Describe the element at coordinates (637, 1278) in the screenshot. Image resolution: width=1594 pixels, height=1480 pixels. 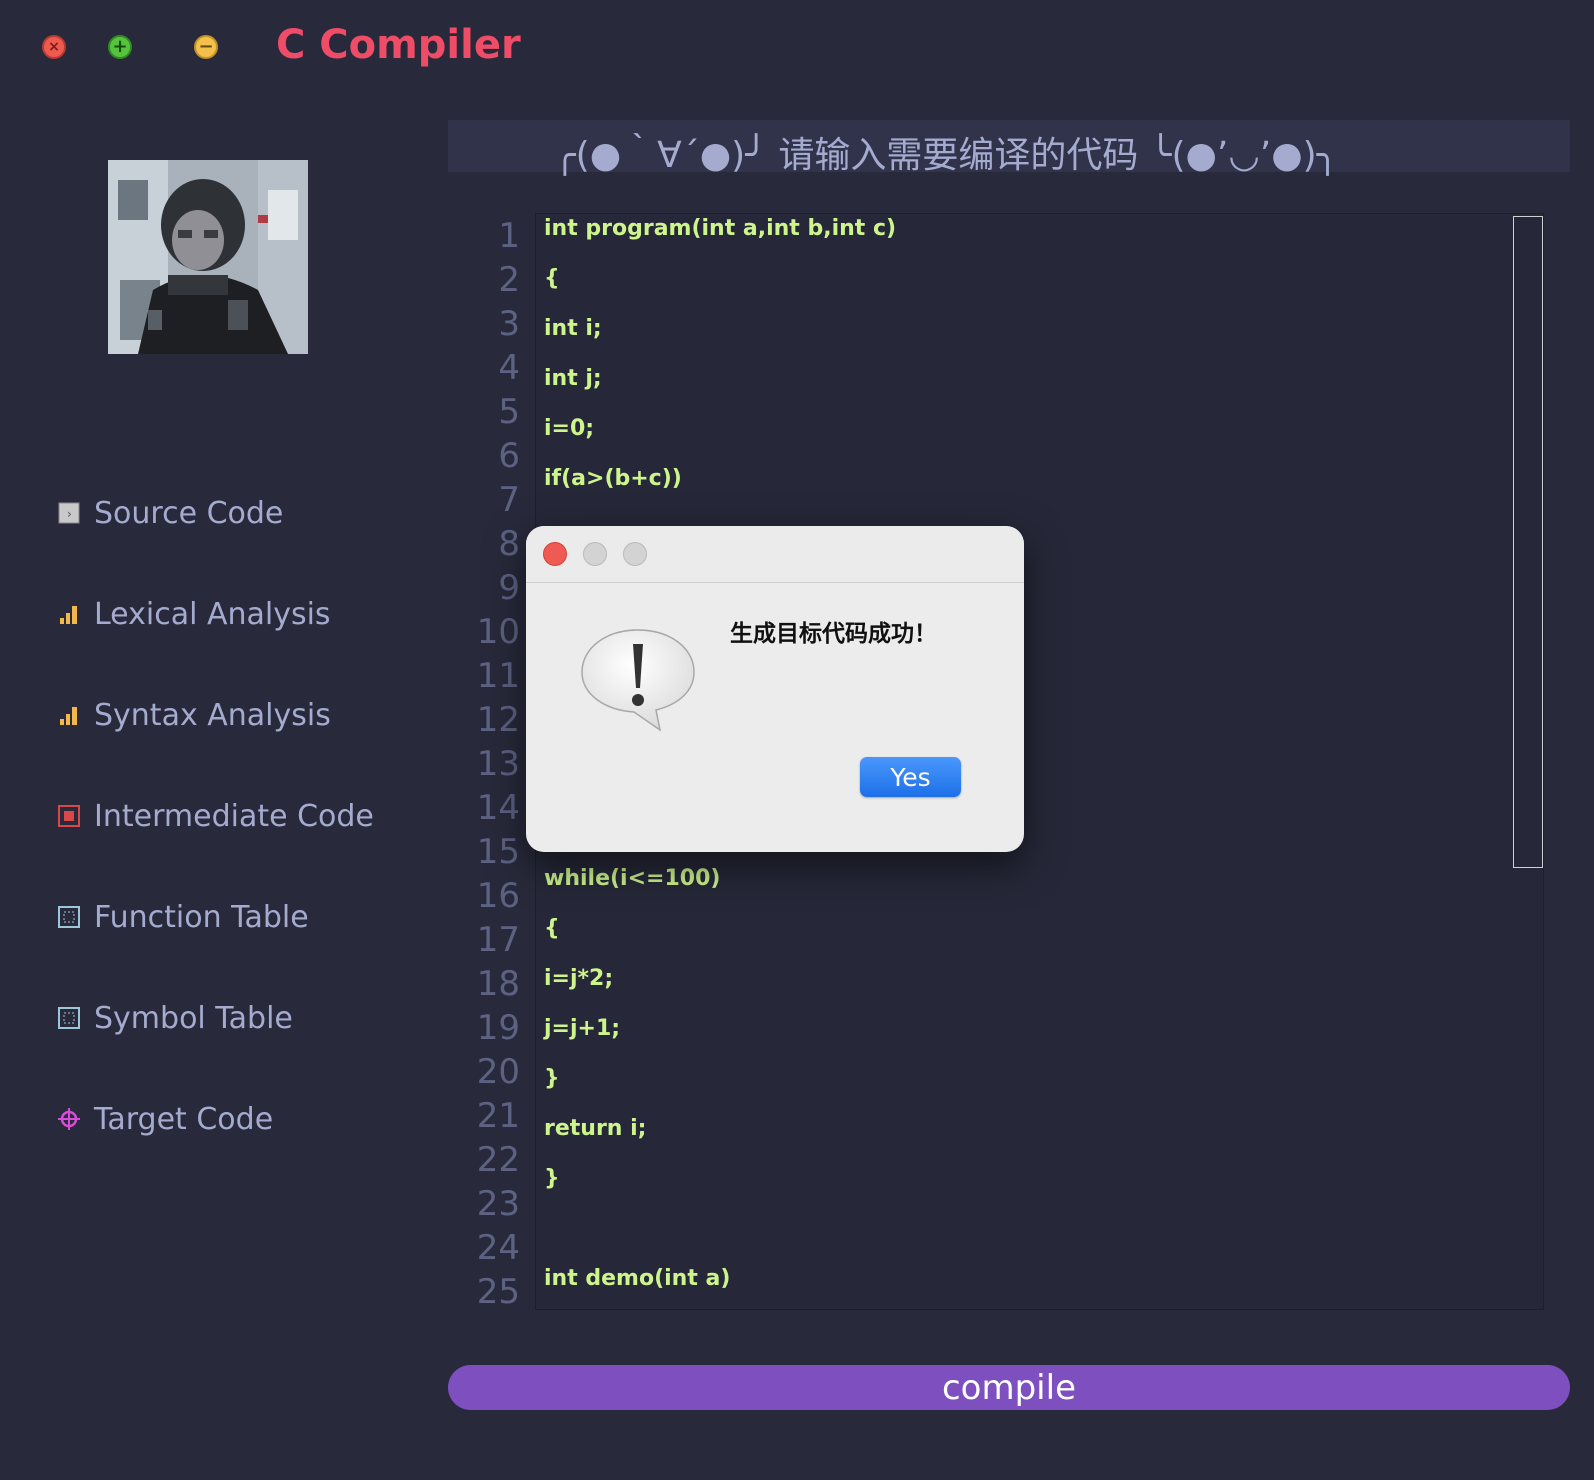
I see `code-line: int demo(int a)` at that location.